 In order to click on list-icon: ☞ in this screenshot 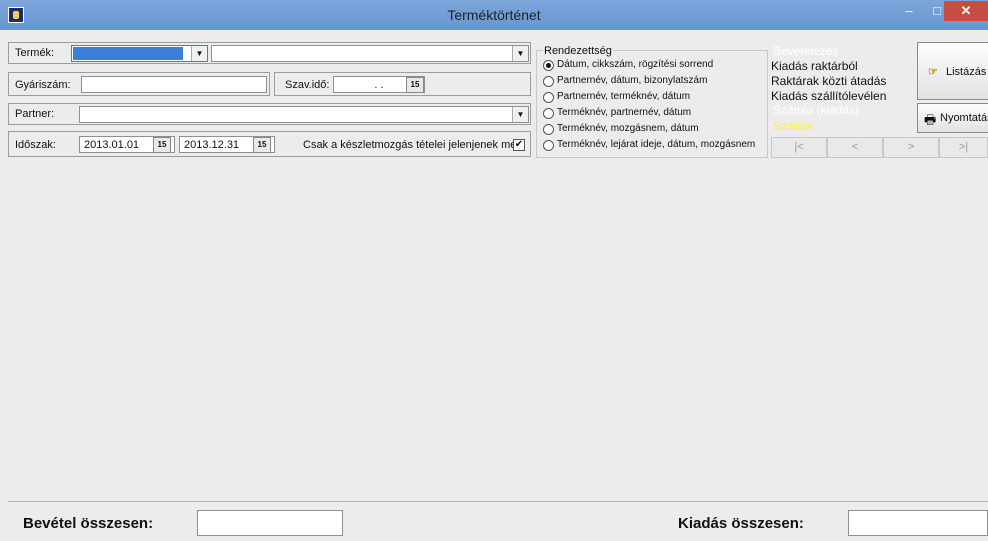, I will do `click(933, 72)`.